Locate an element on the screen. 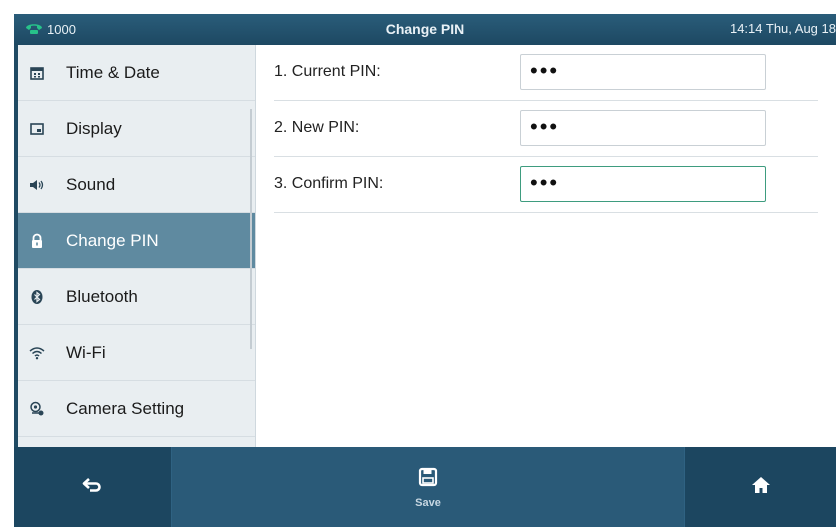 The height and width of the screenshot is (527, 836). new-pin-label: 2. New PIN: is located at coordinates (317, 127).